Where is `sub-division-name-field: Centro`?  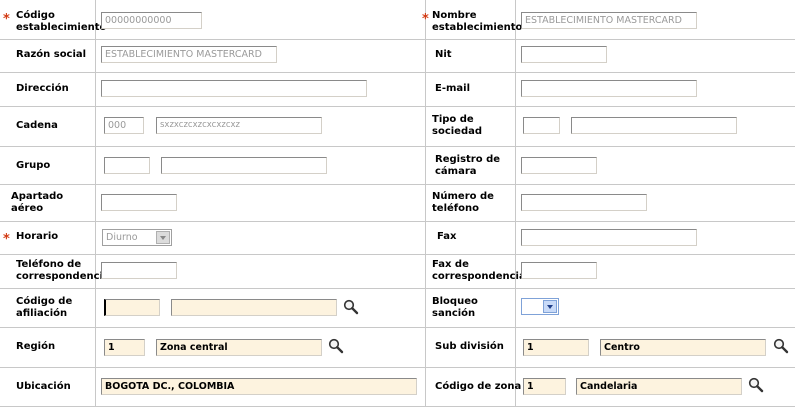
sub-division-name-field: Centro is located at coordinates (683, 347).